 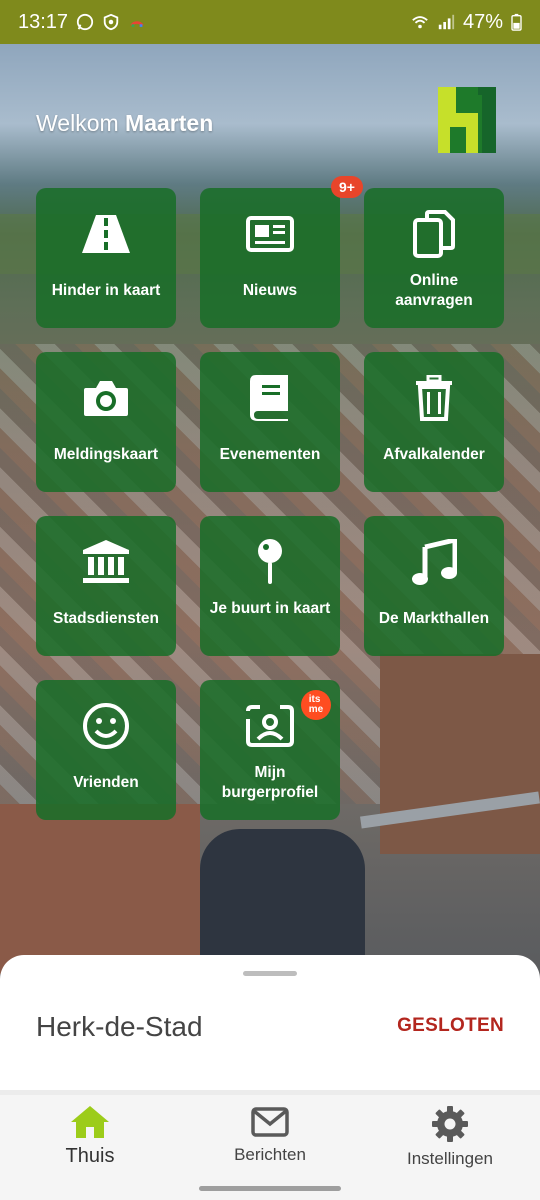 I want to click on greeting: Welkom, so click(x=77, y=123).